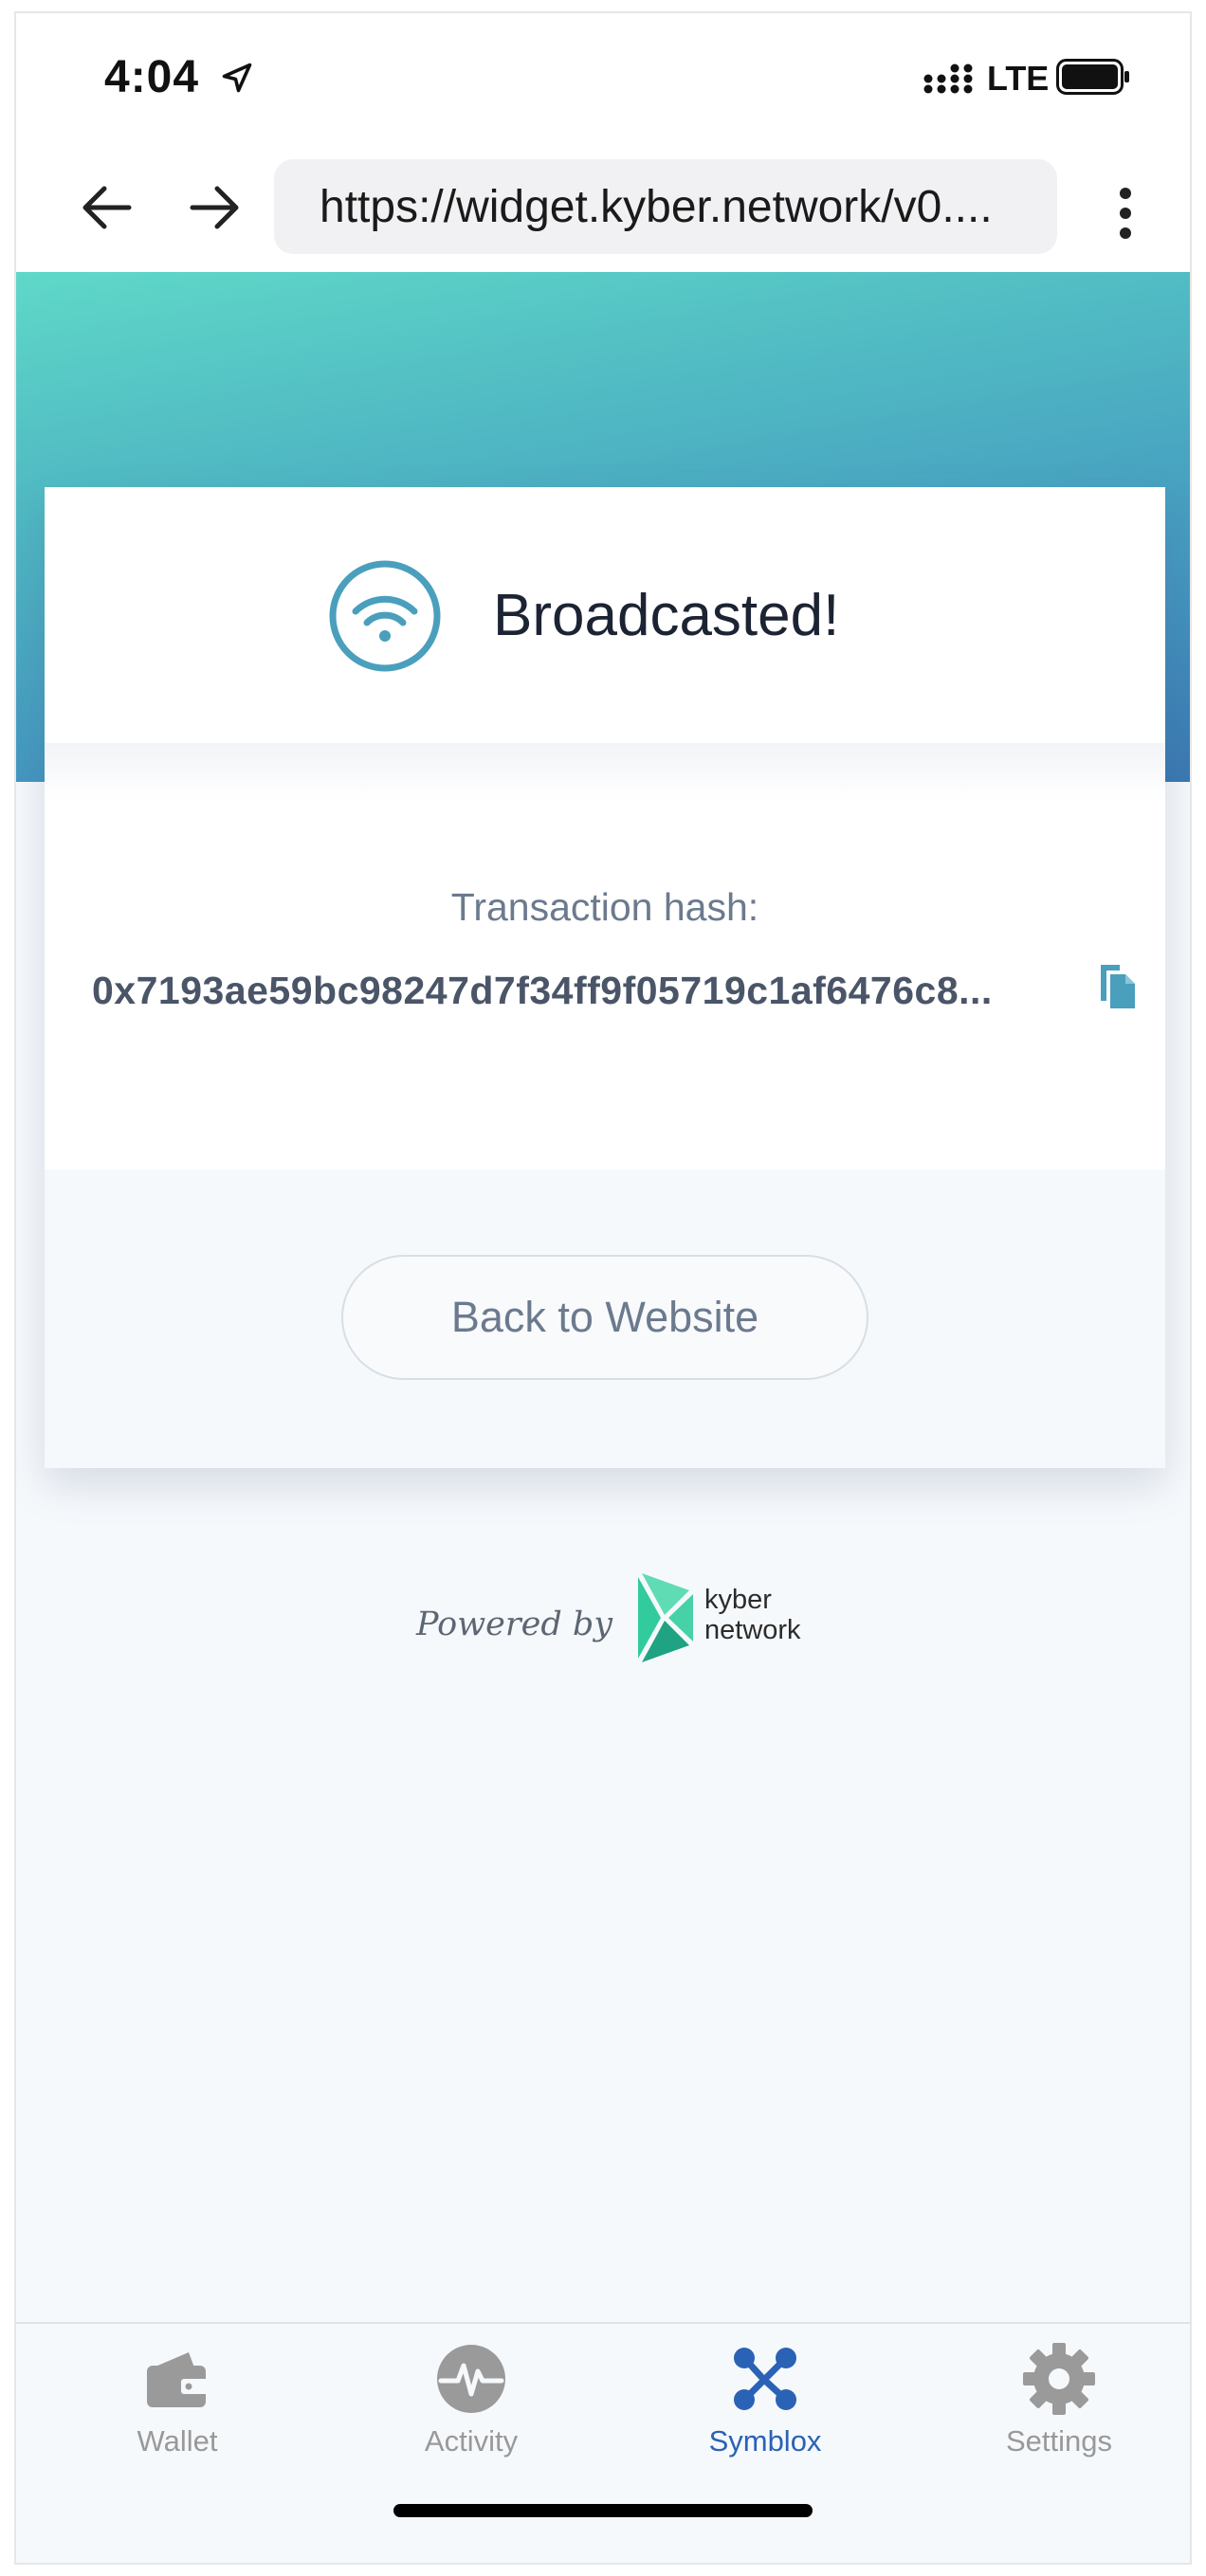 The width and height of the screenshot is (1206, 2576). Describe the element at coordinates (738, 1600) in the screenshot. I see `kyber-wordmark-line1: kyber` at that location.